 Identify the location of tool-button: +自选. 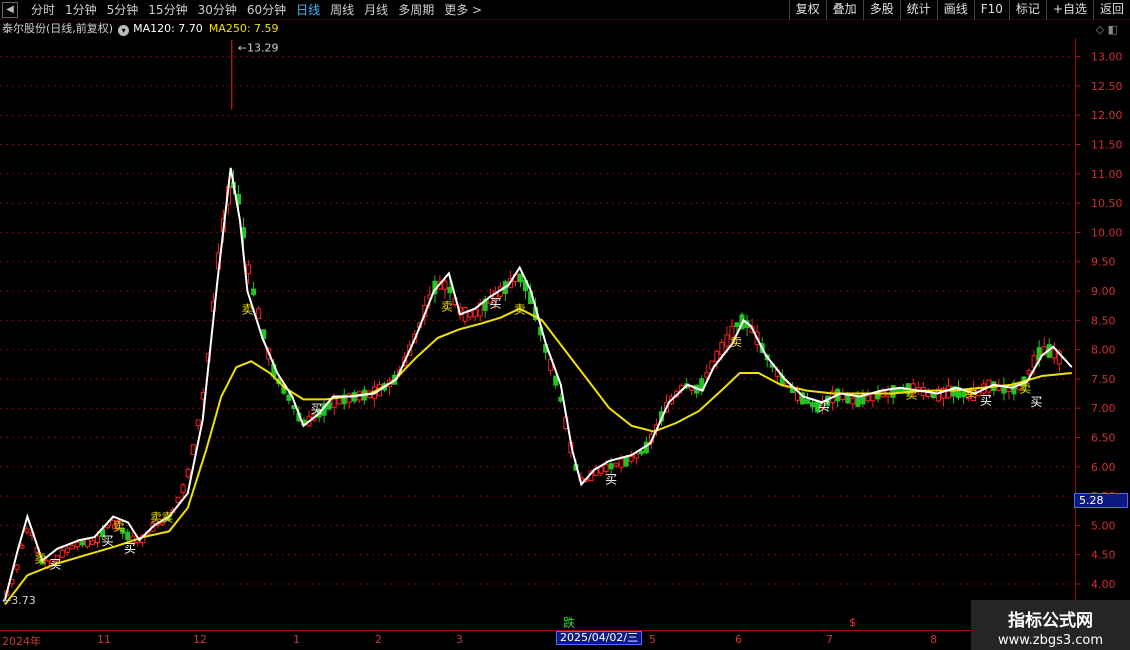
(1069, 10).